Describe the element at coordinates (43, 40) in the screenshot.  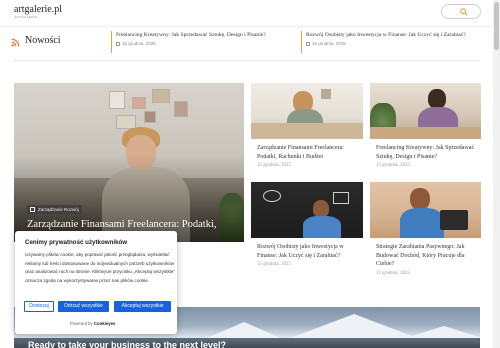
I see `news-heading: Nowości` at that location.